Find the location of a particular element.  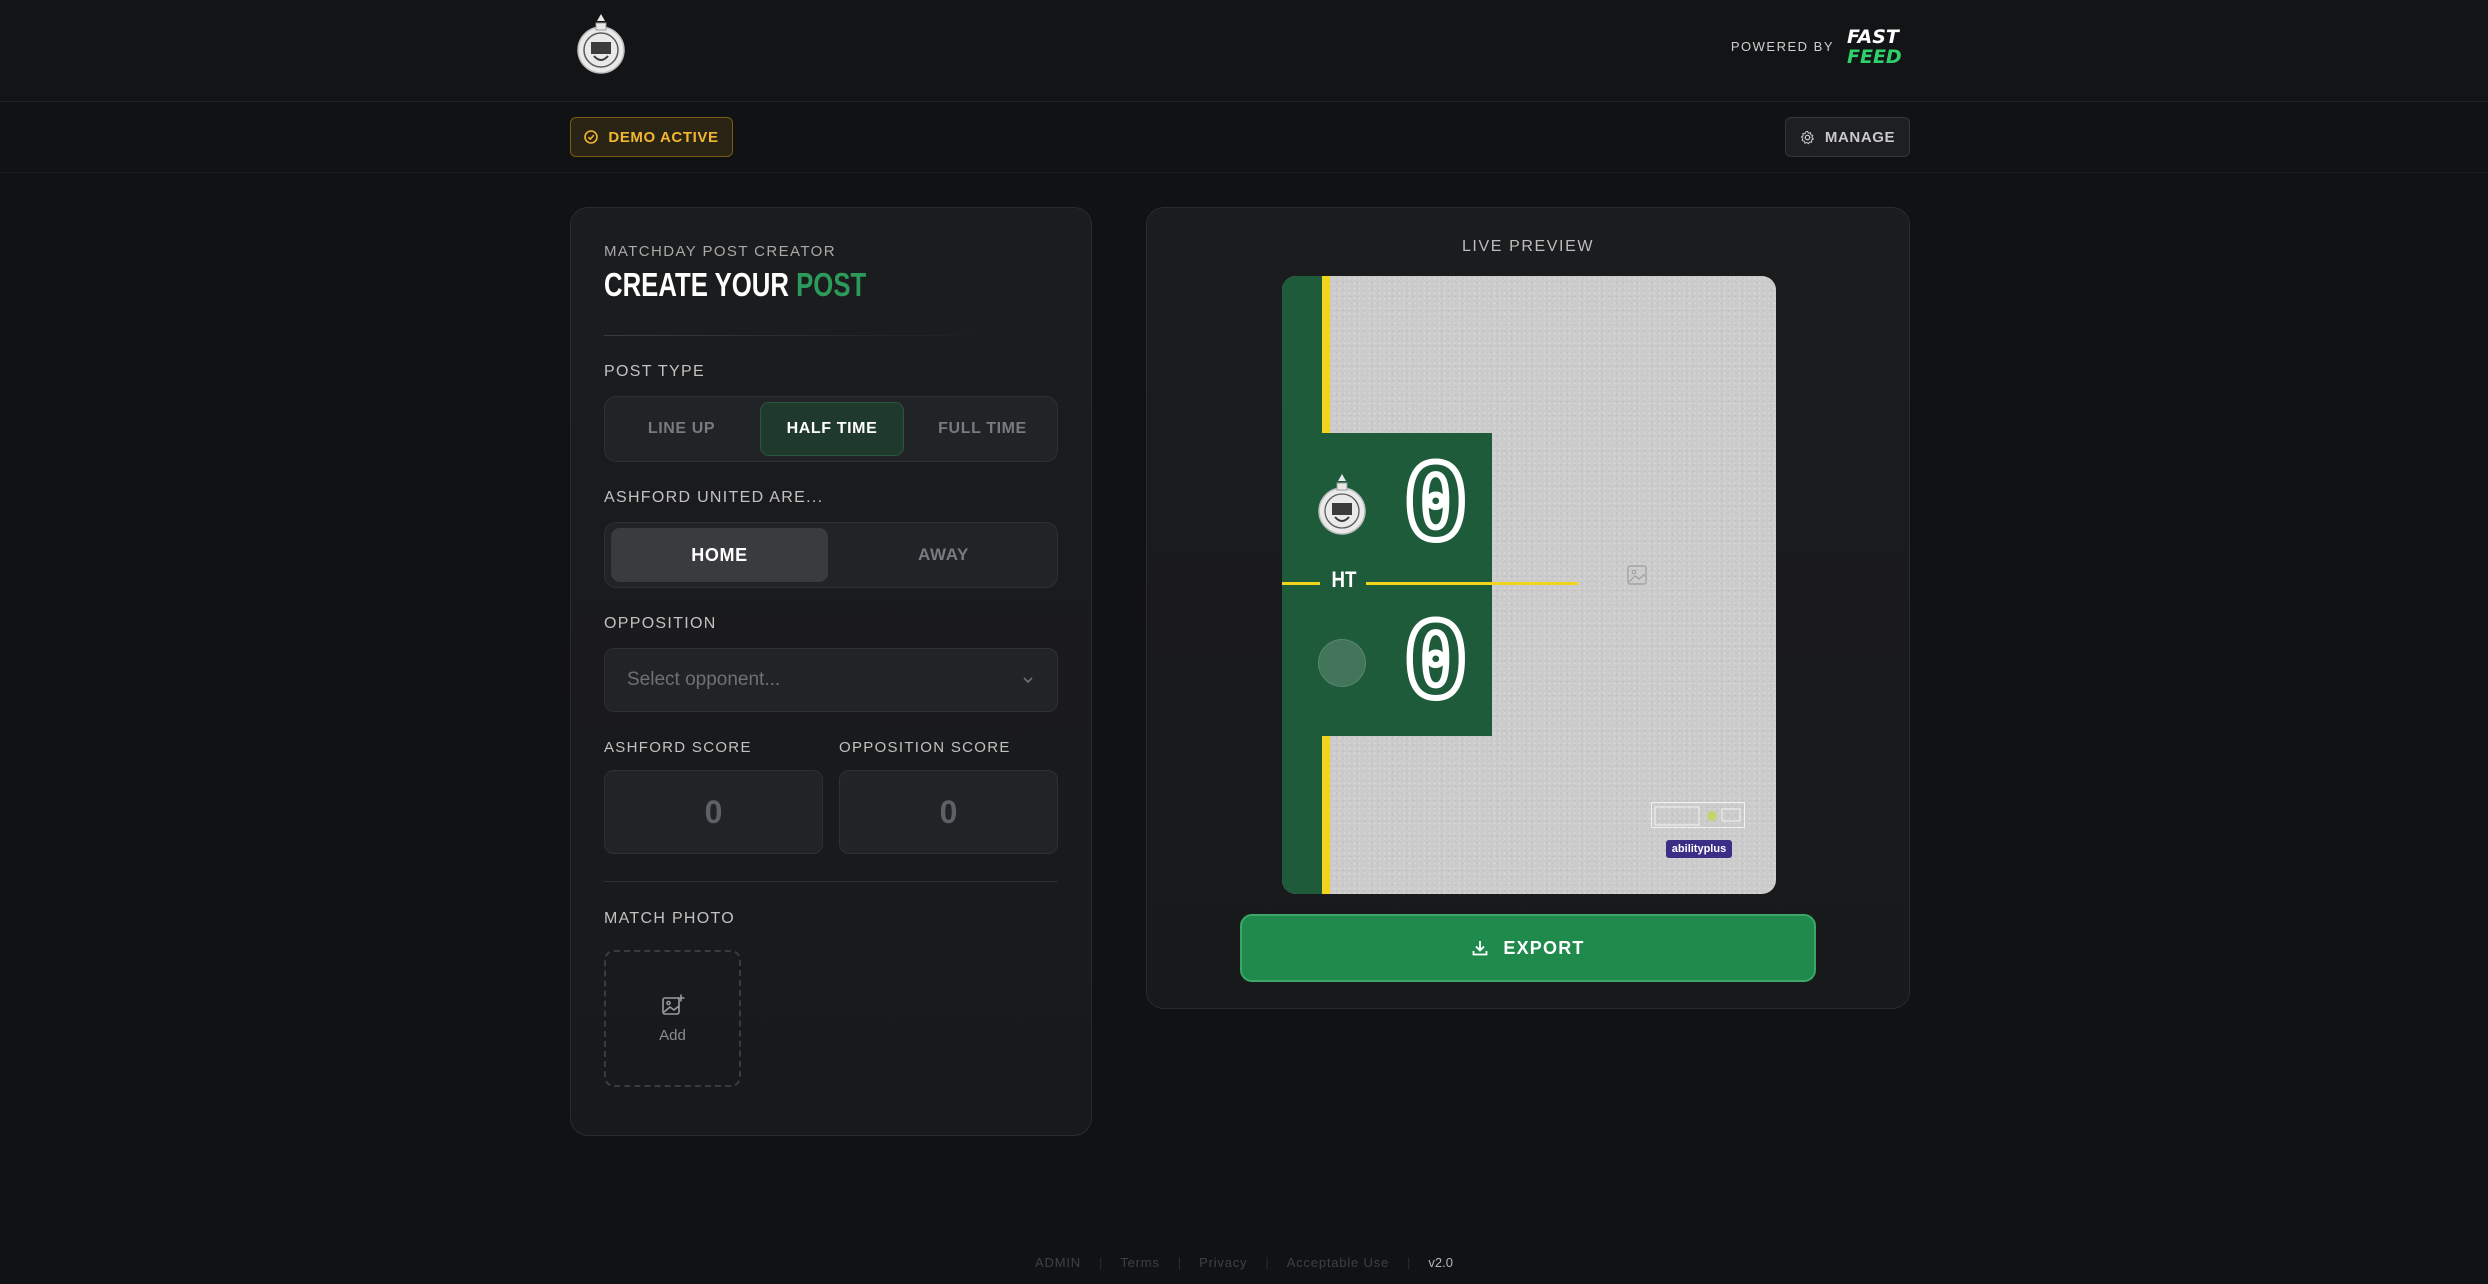

demo-active-label: DEMO ACTIVE is located at coordinates (663, 137).